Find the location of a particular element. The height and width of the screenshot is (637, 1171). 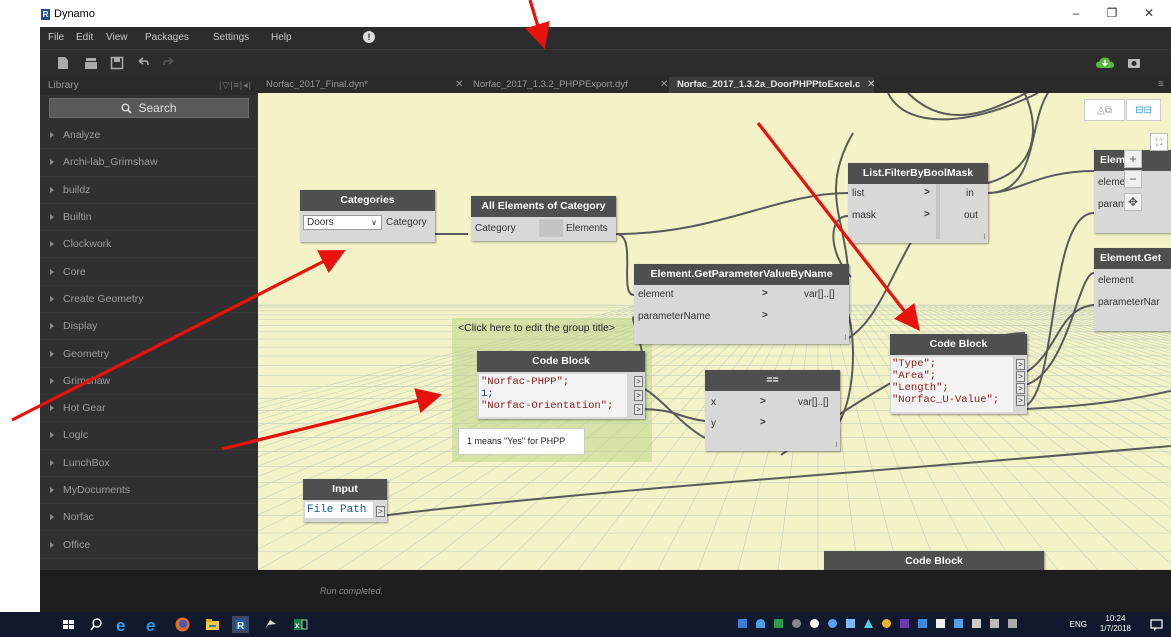

zoom-out-icon: − is located at coordinates (1133, 179).